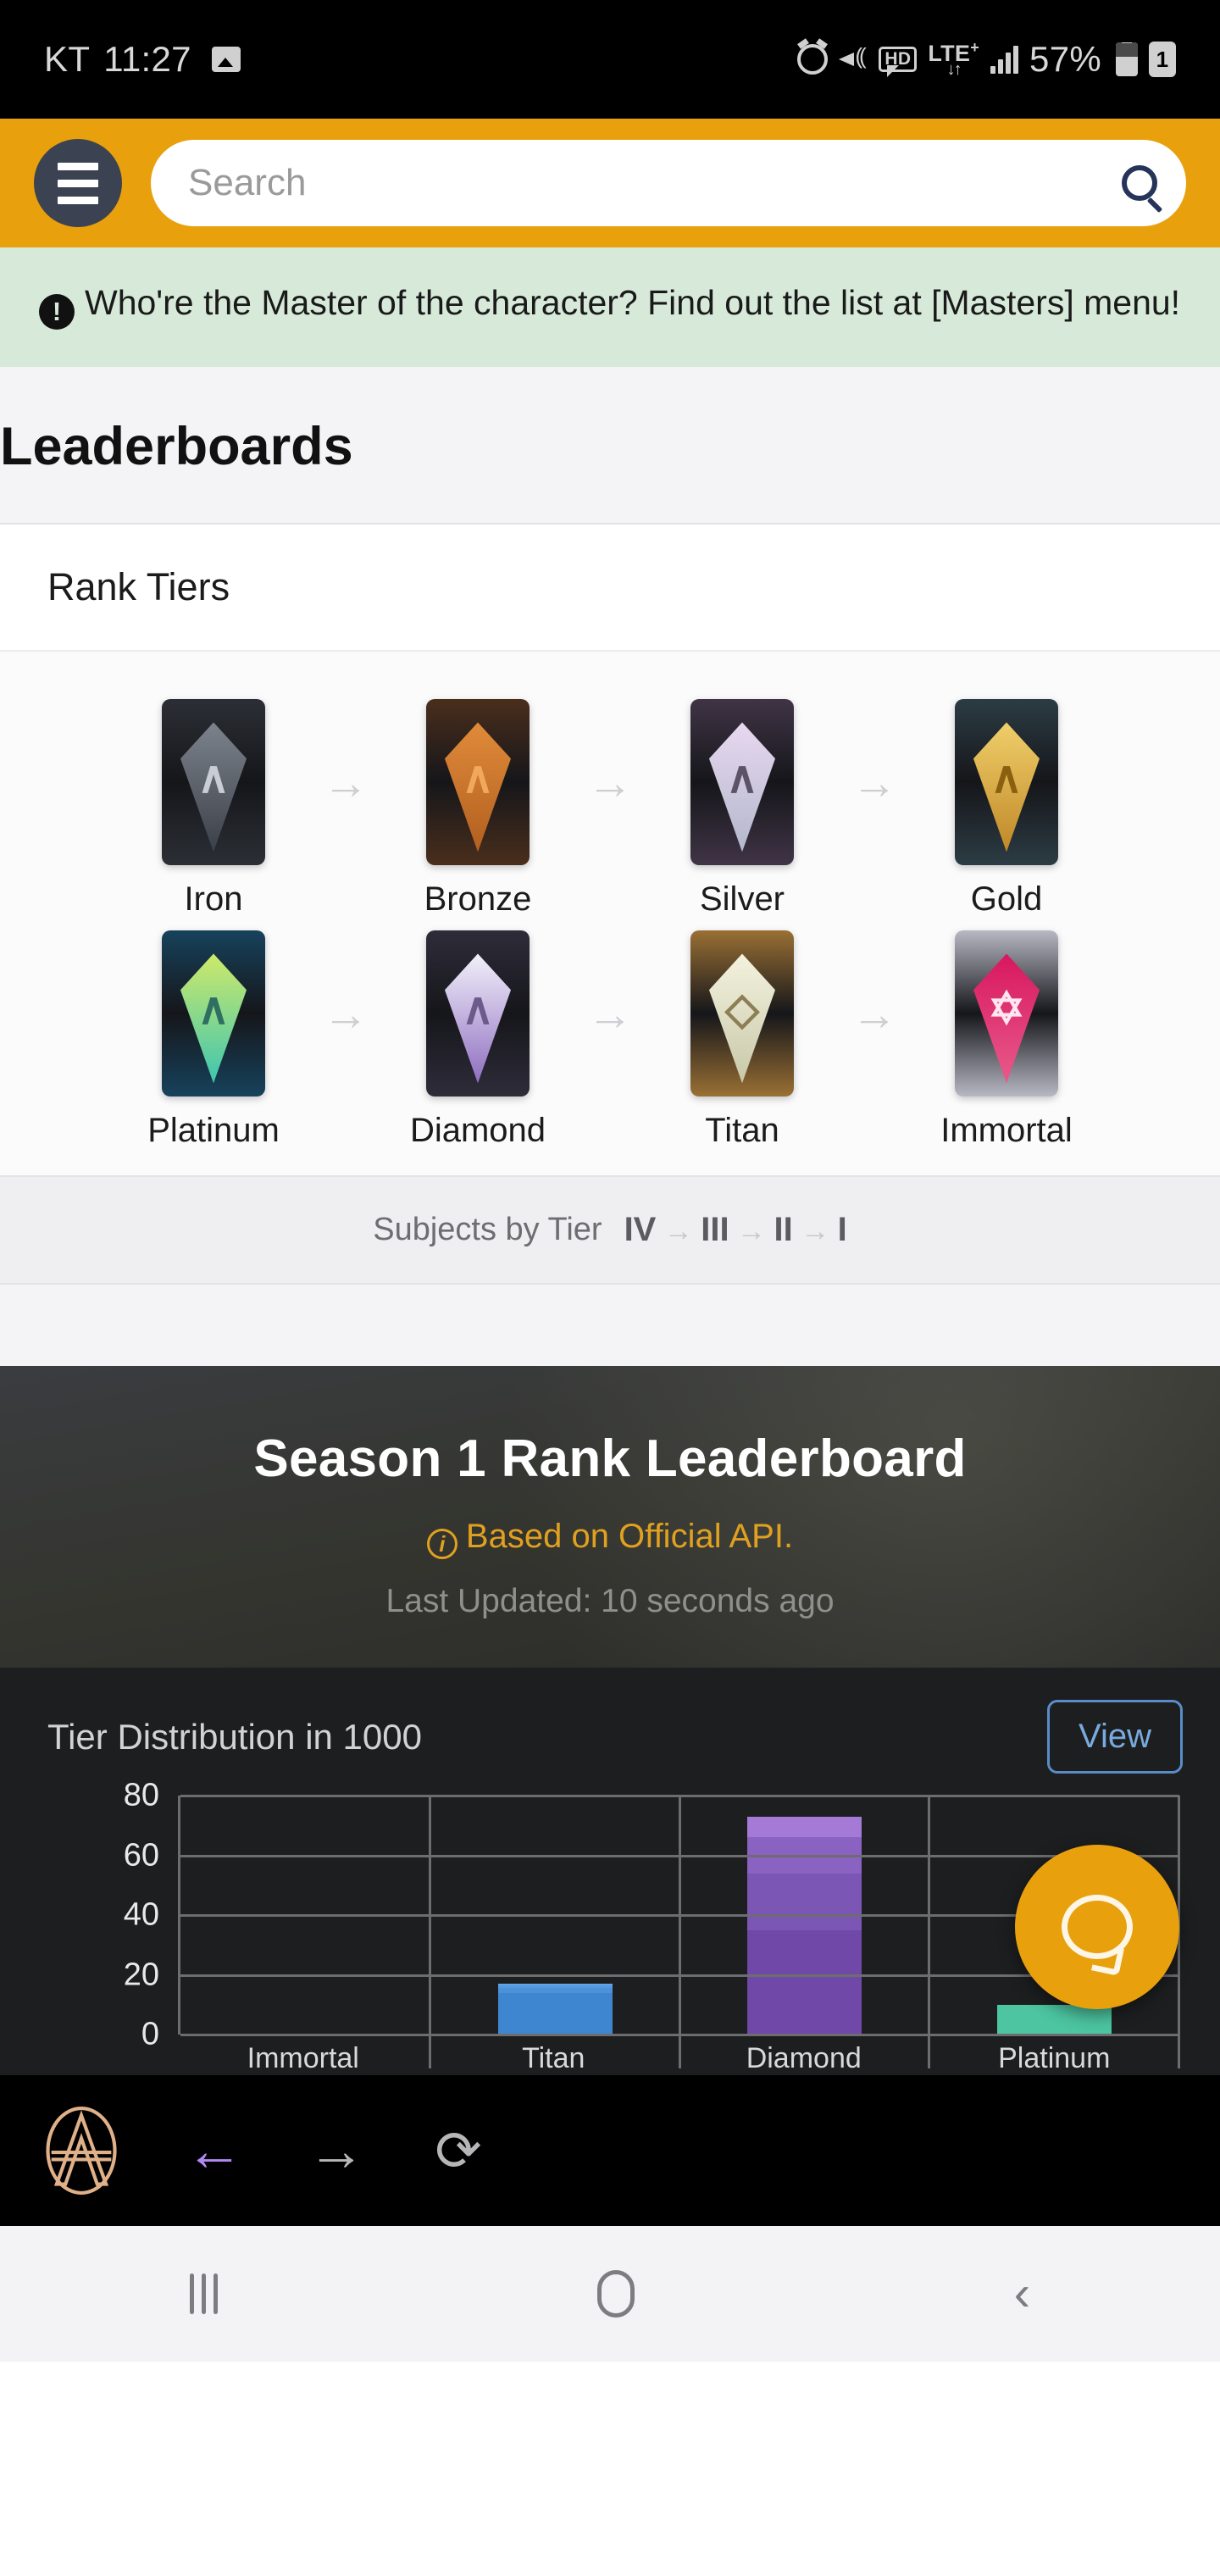 Image resolution: width=1220 pixels, height=2576 pixels. What do you see at coordinates (1162, 59) in the screenshot?
I see `sim-1-icon: 1` at bounding box center [1162, 59].